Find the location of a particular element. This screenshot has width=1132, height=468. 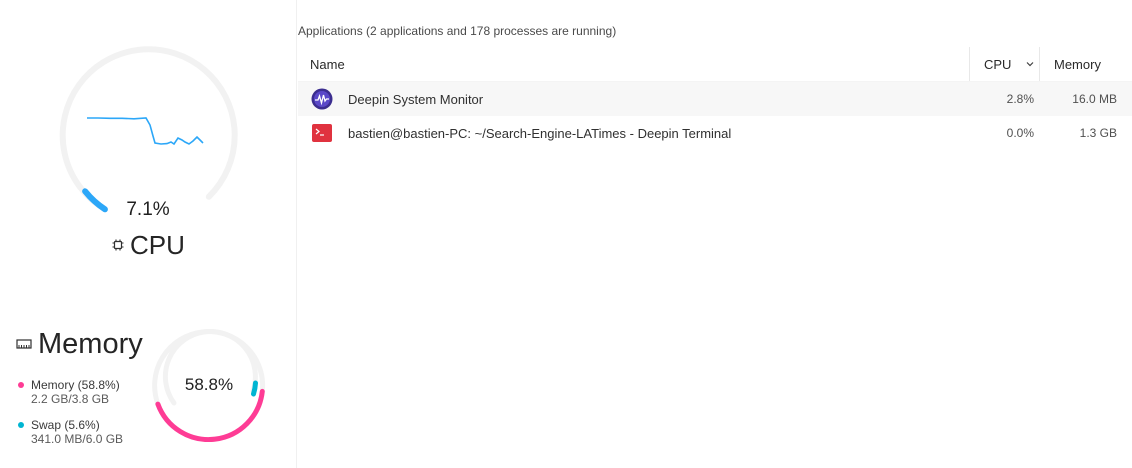

swap-legend-dot is located at coordinates (21, 424).